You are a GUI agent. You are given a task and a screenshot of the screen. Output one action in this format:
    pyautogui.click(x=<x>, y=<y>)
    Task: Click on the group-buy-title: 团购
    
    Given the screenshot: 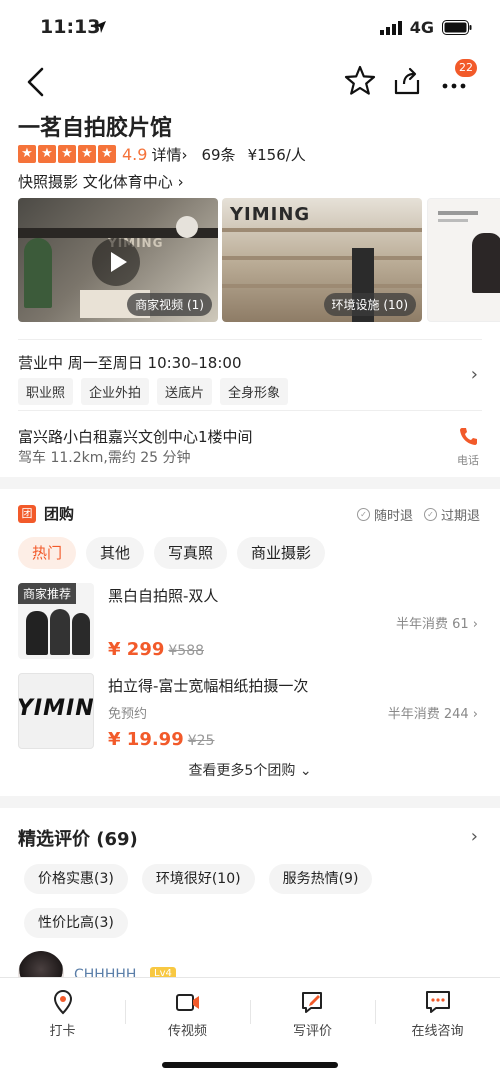 What is the action you would take?
    pyautogui.click(x=59, y=514)
    